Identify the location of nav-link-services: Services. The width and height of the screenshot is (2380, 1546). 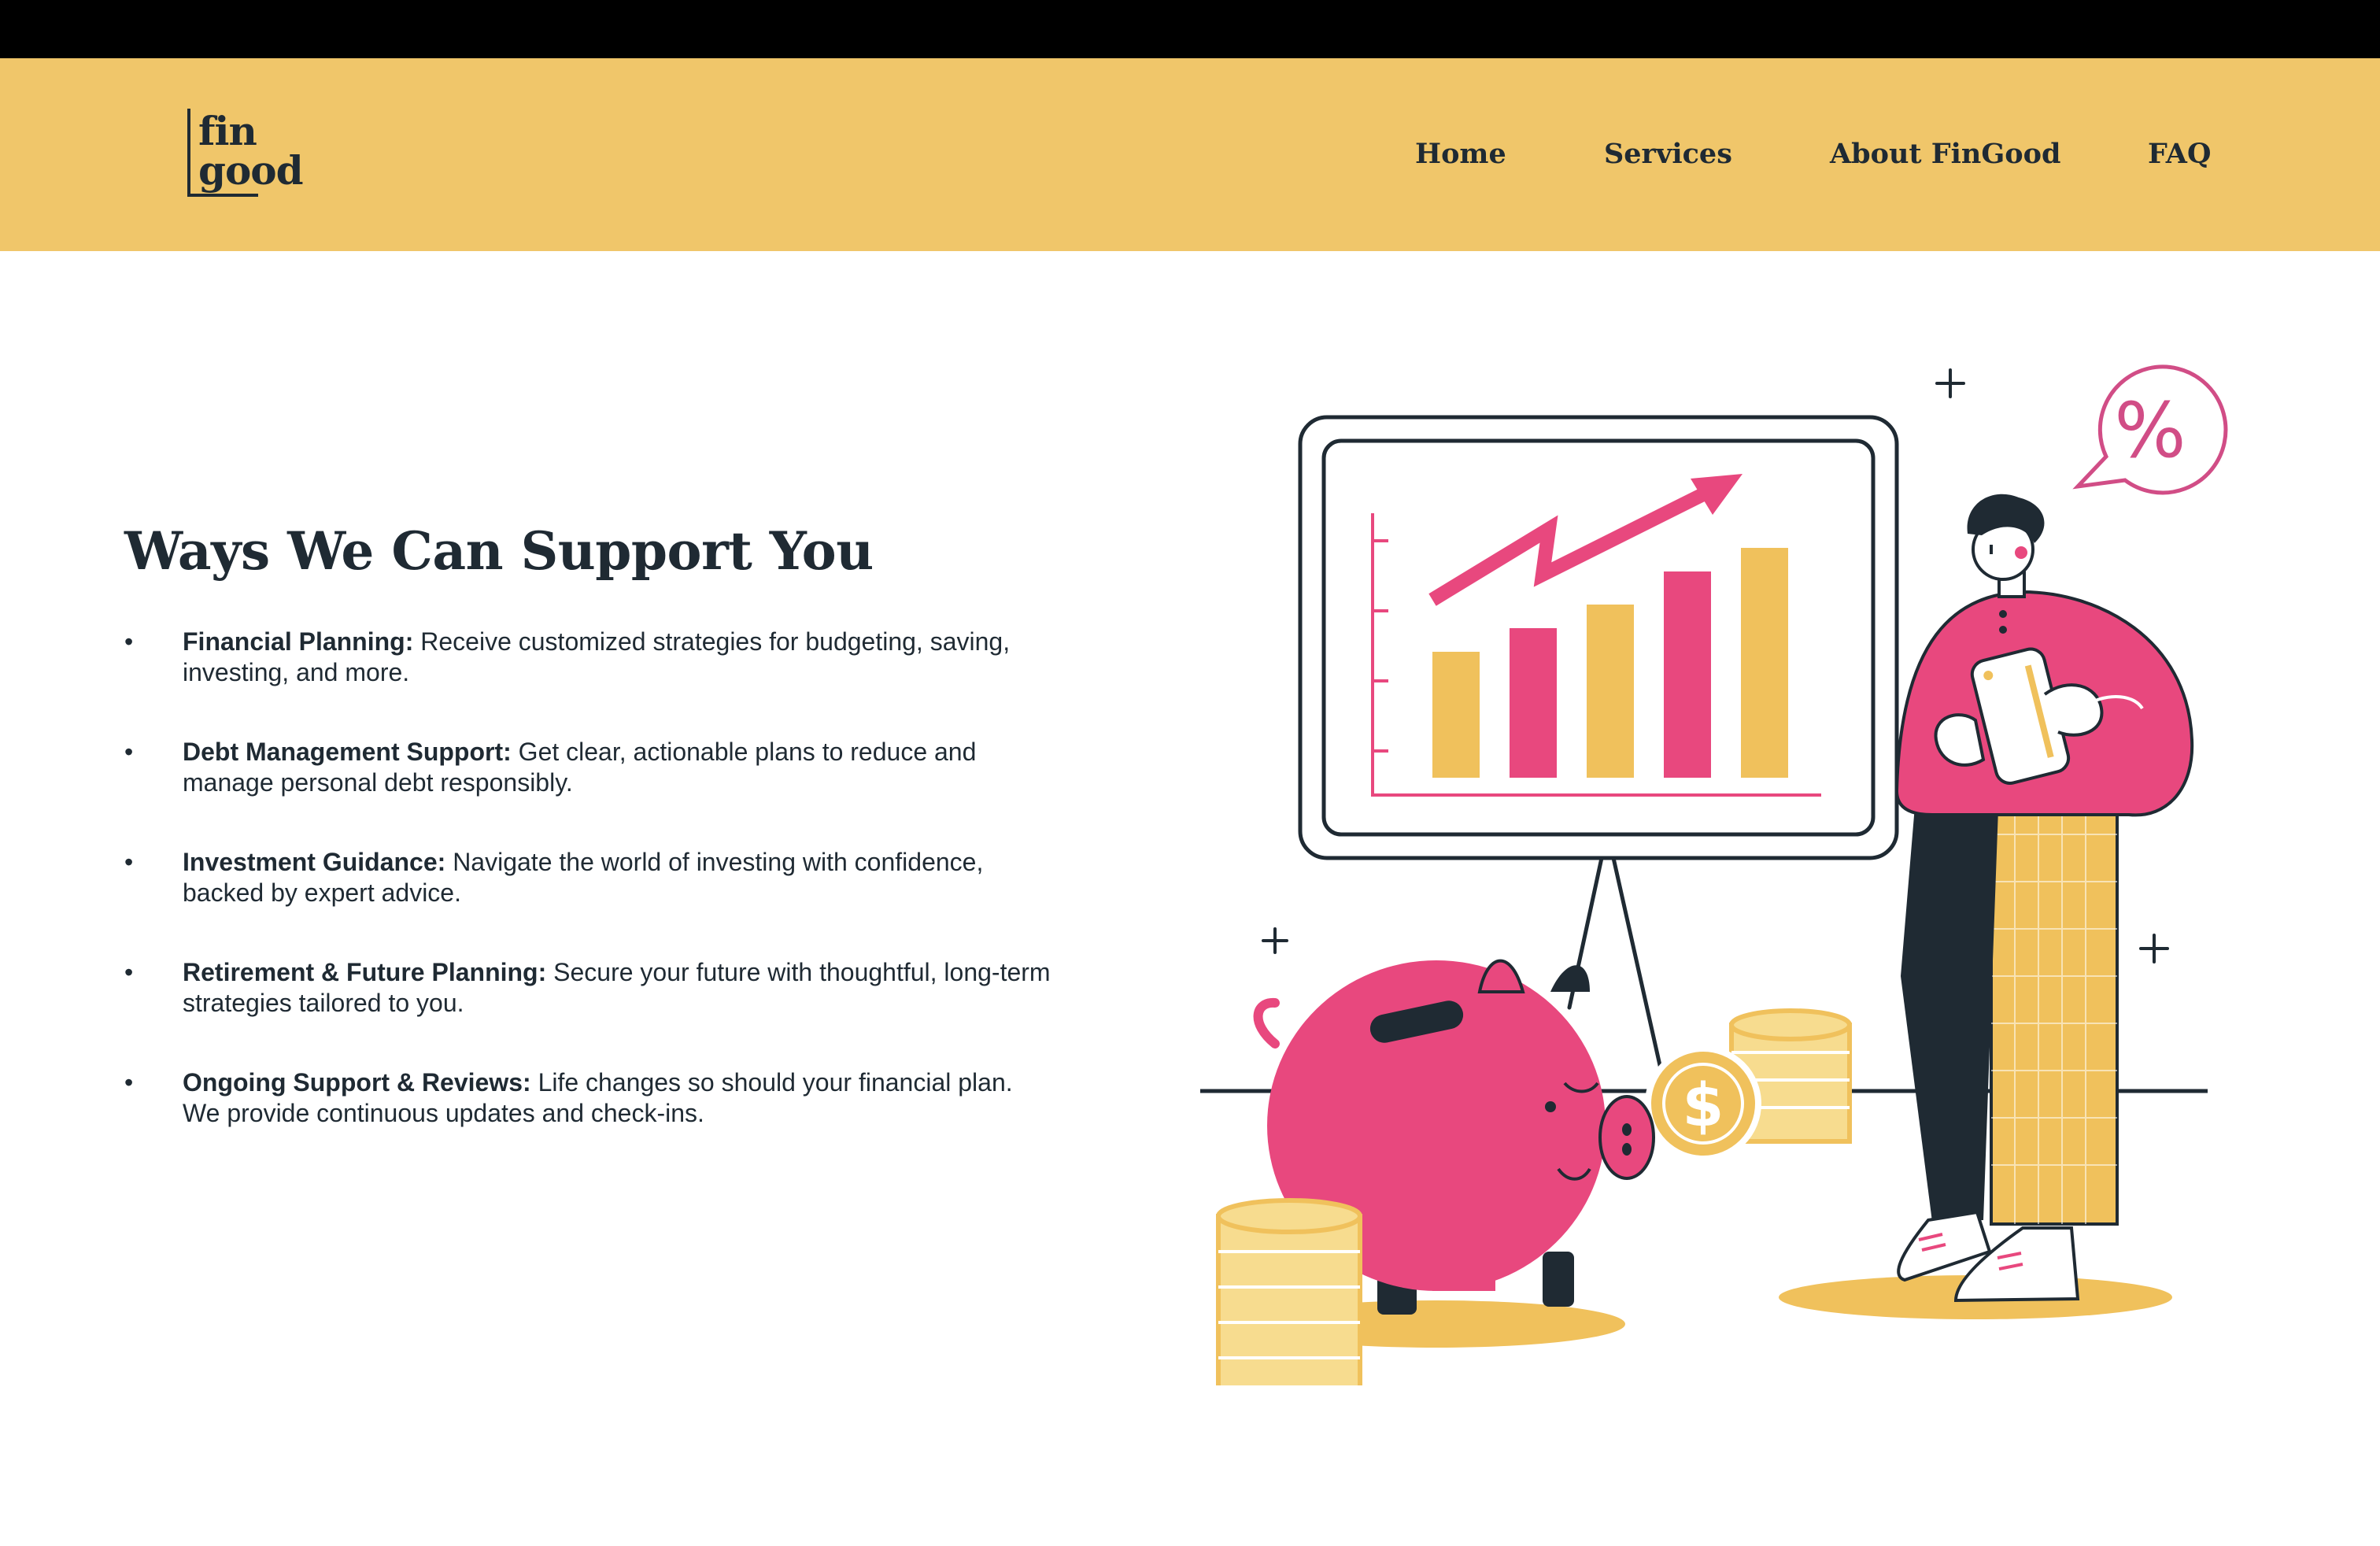
(1668, 154).